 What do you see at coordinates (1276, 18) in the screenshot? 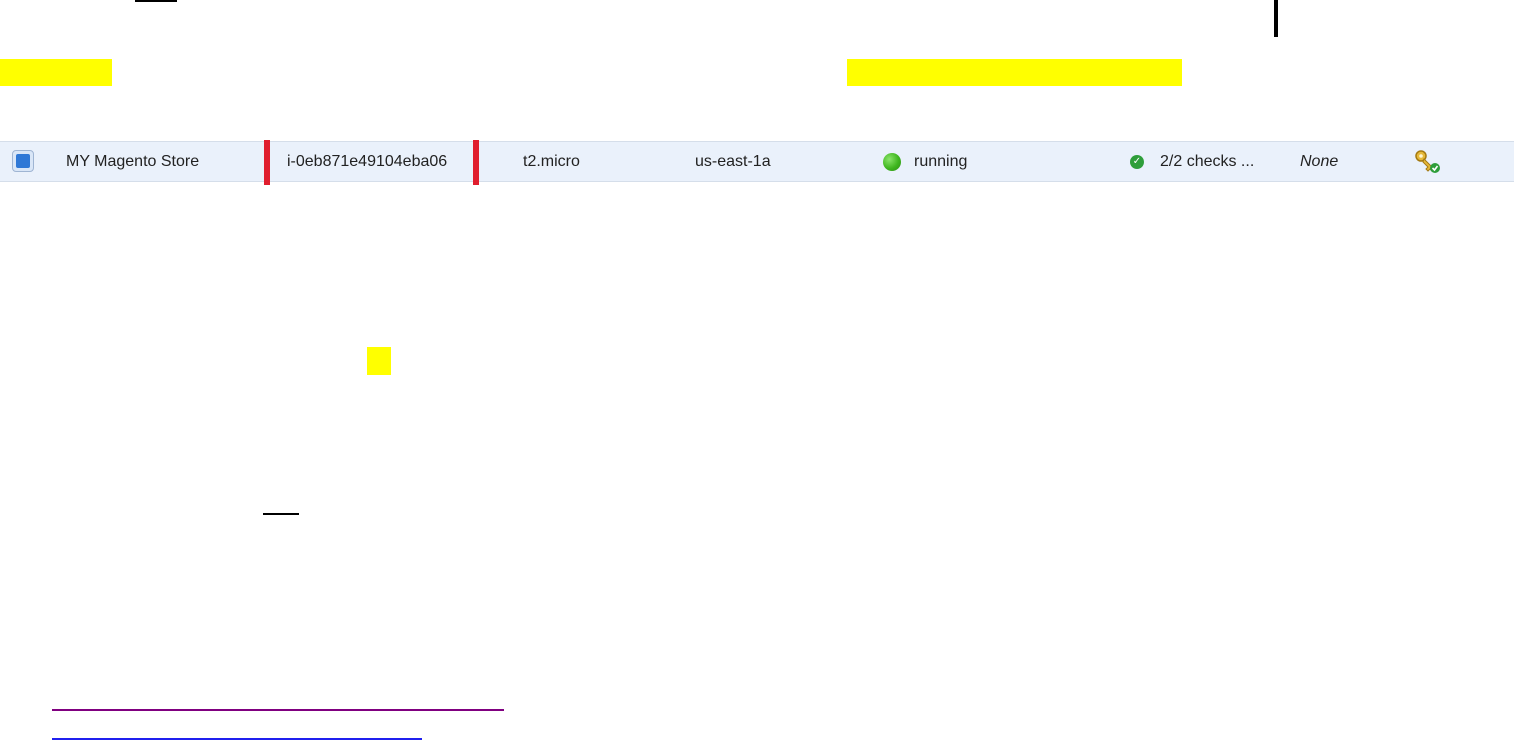
I see `vertical-bar-mark` at bounding box center [1276, 18].